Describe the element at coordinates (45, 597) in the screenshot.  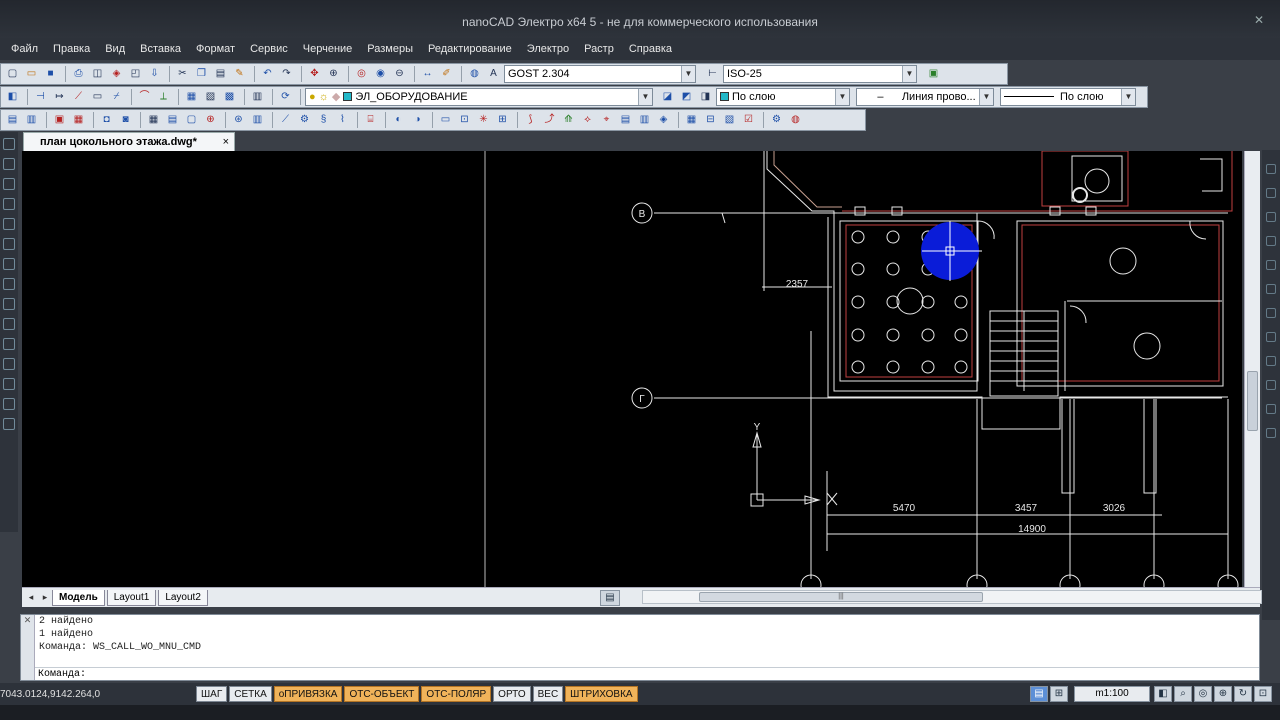
I see `nav-right-icon: ▸` at that location.